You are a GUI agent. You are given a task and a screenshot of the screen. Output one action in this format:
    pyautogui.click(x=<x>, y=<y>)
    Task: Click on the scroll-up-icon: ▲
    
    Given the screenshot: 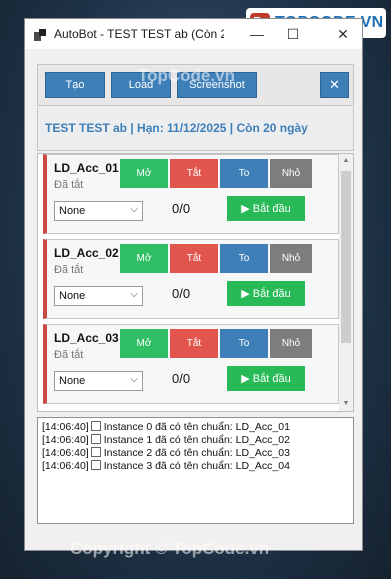 What is the action you would take?
    pyautogui.click(x=346, y=161)
    